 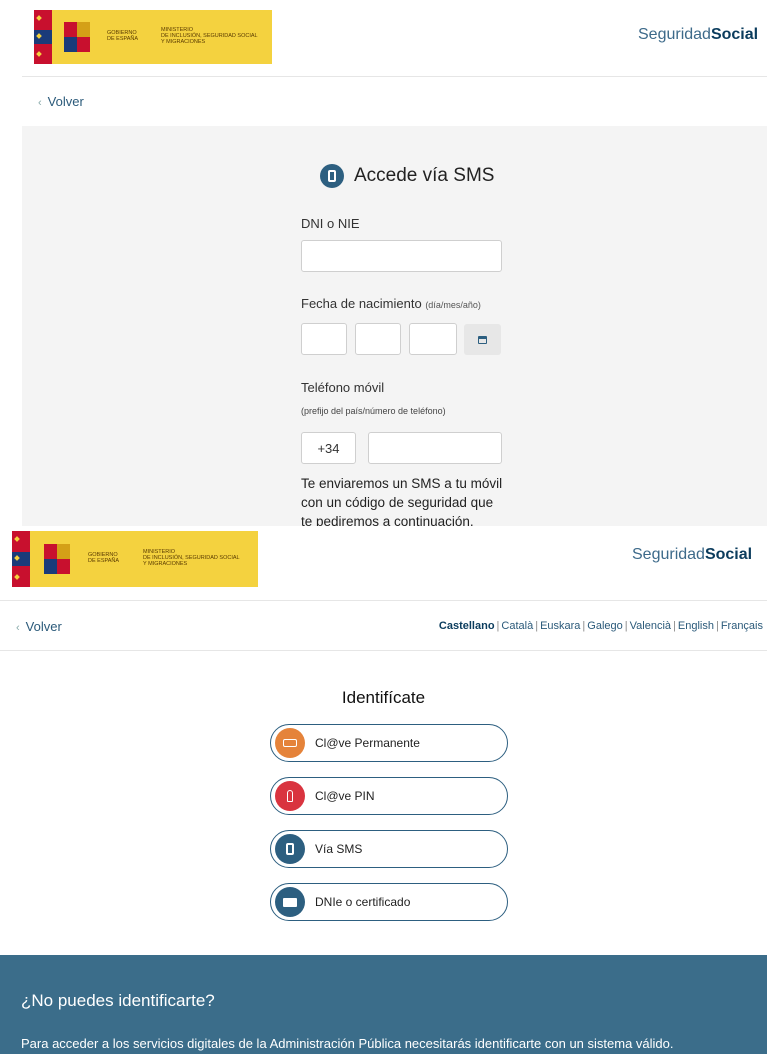 What do you see at coordinates (345, 796) in the screenshot?
I see `clave-pin-label: Cl@ve PIN` at bounding box center [345, 796].